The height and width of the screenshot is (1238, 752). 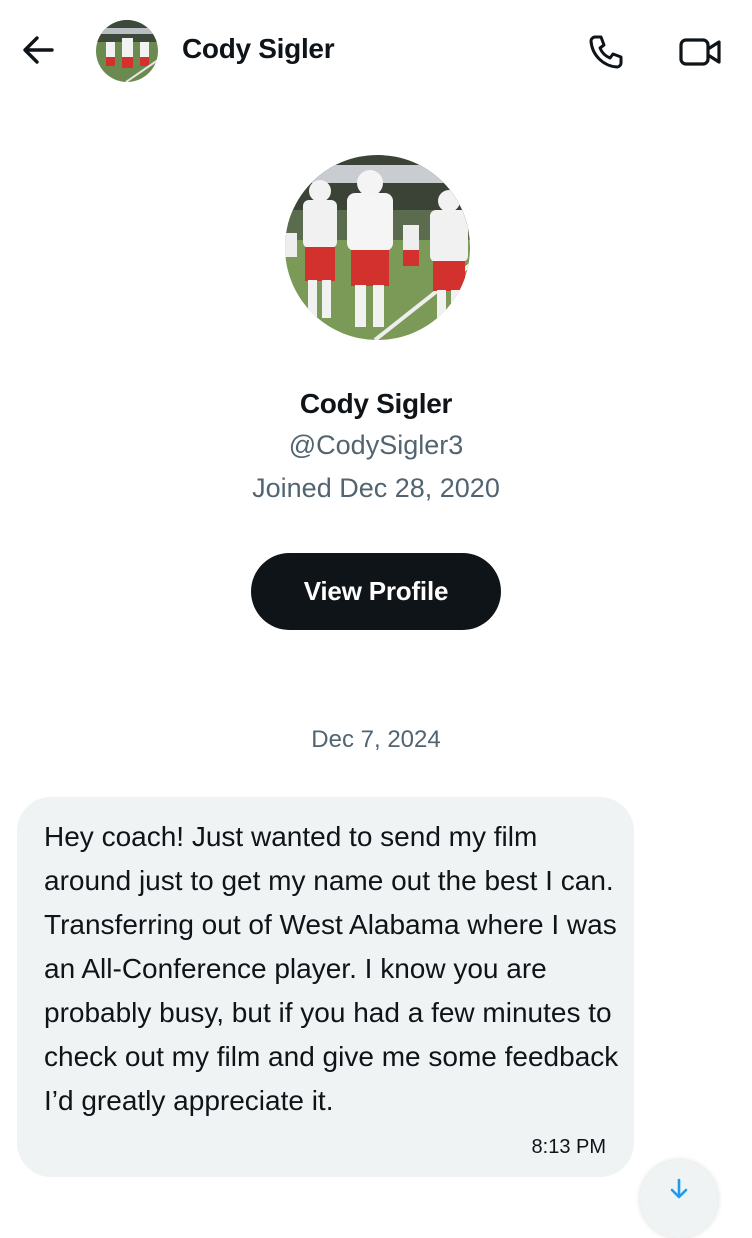 I want to click on profile-avatar, so click(x=377, y=247).